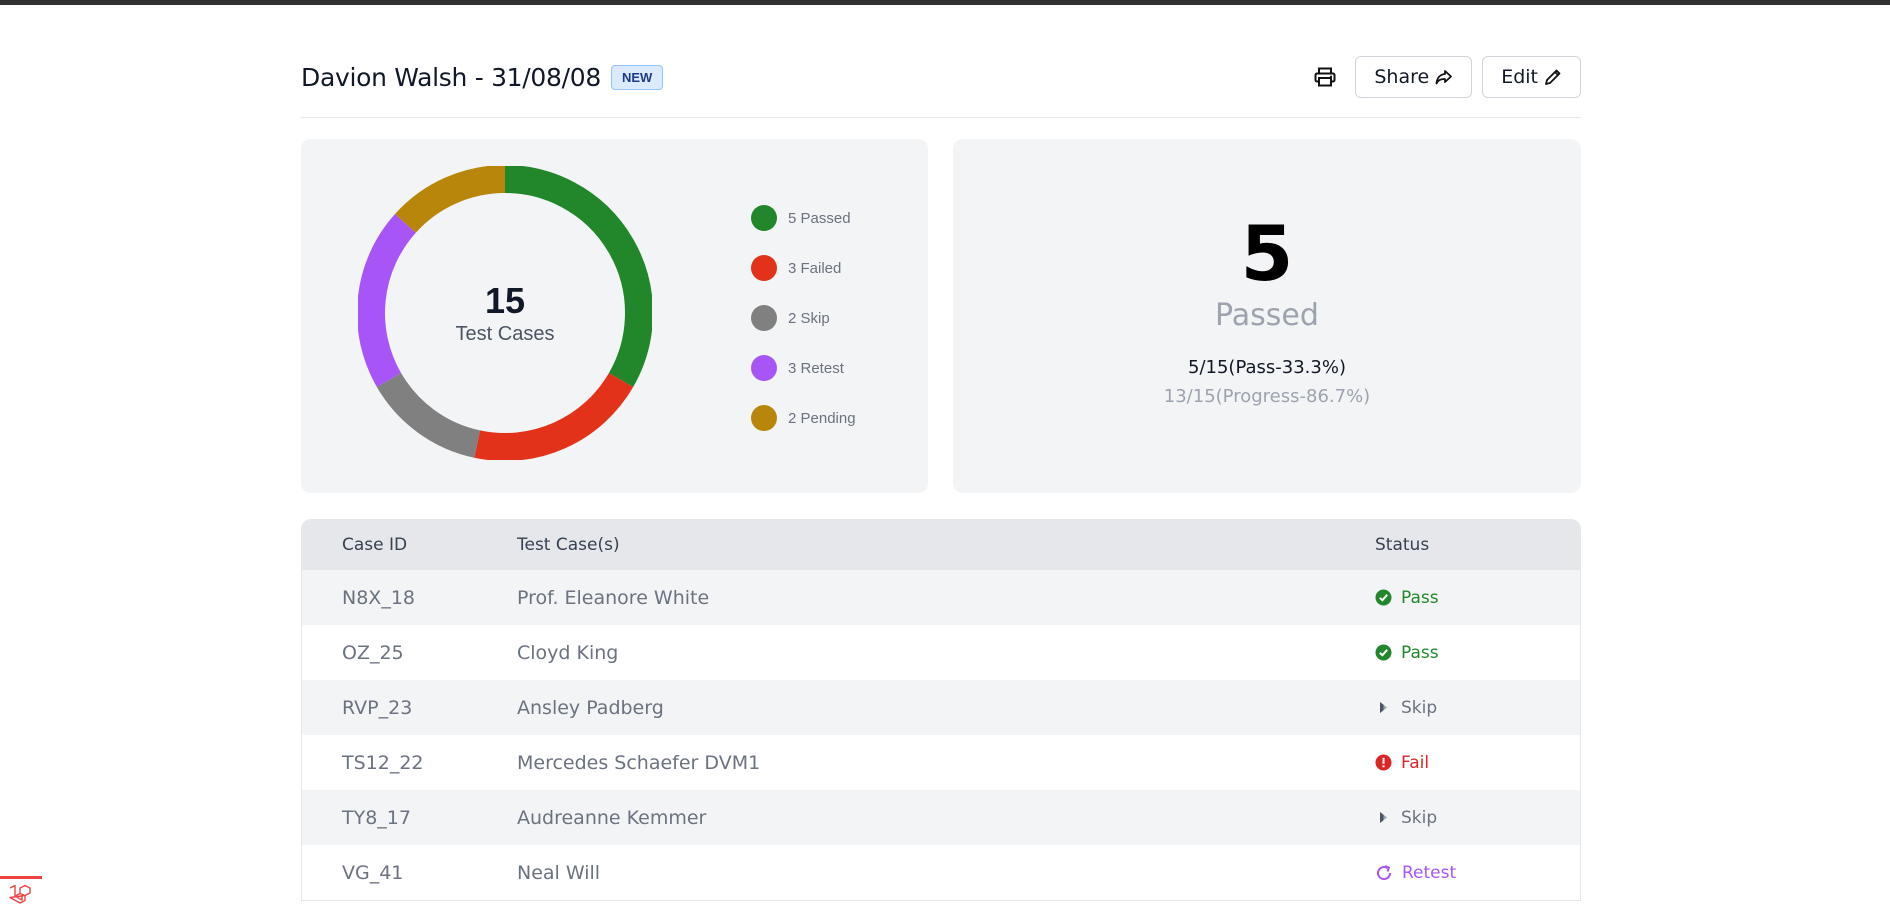 The height and width of the screenshot is (908, 1890). I want to click on legend-label: 5 Passed, so click(819, 218).